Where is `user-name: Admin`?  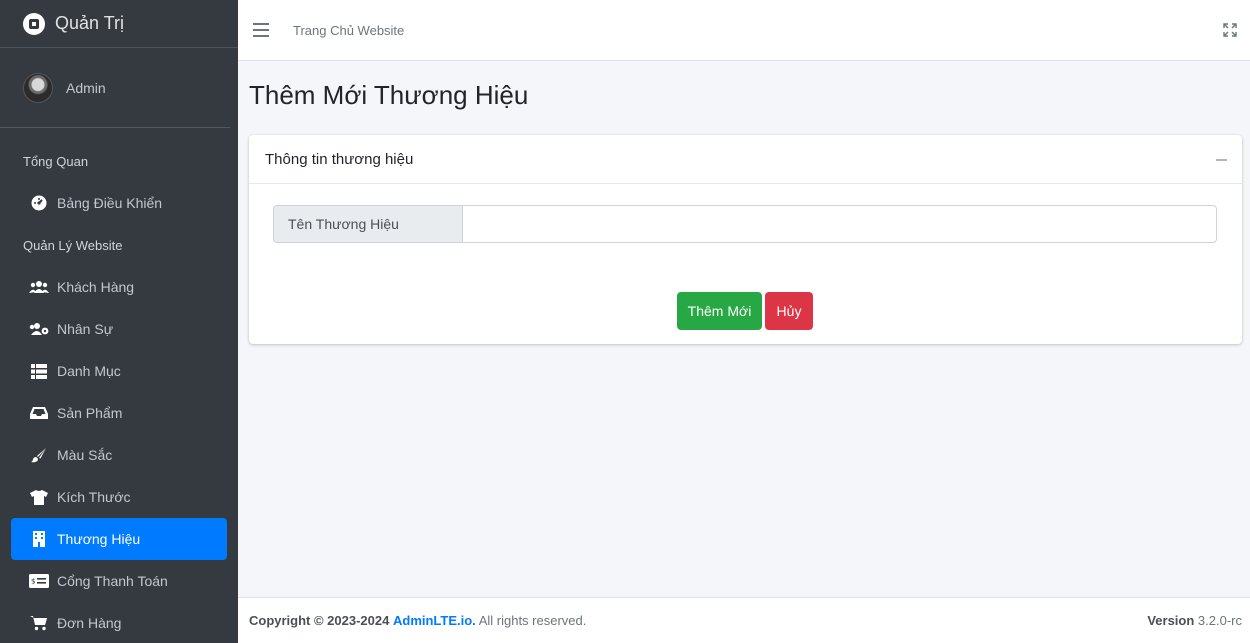
user-name: Admin is located at coordinates (86, 87).